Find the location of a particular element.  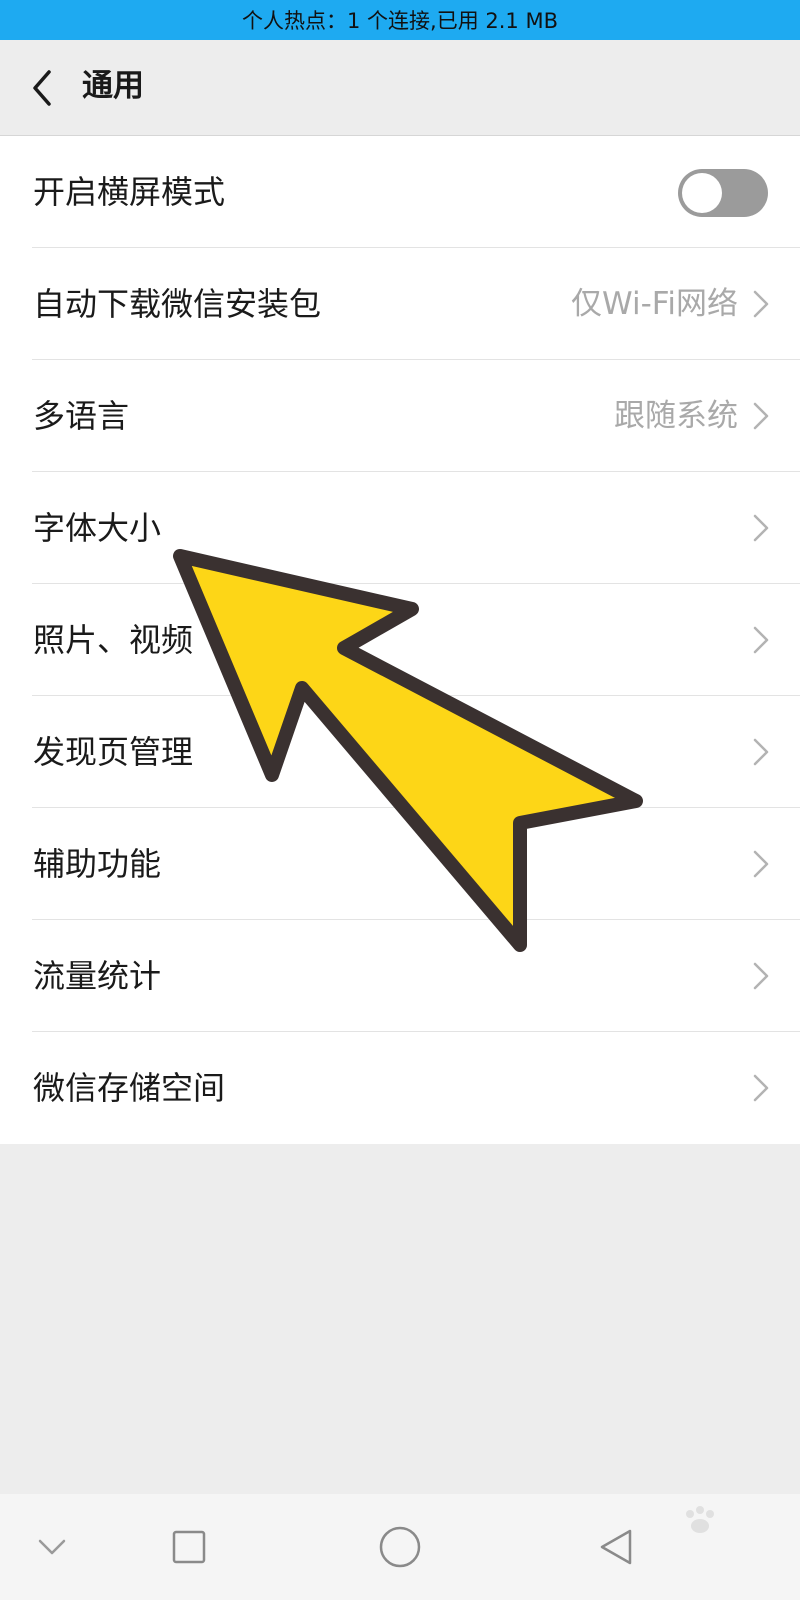

setting-value: 跟随系统 is located at coordinates (676, 416).